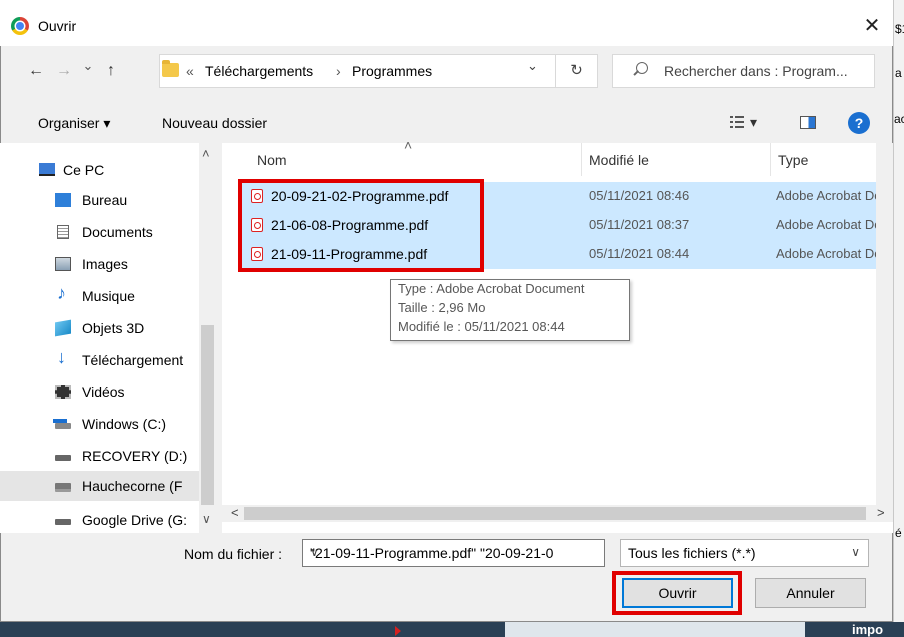 The image size is (904, 637). I want to click on file-type-filter: Tous les fichiers (*.*) ∨, so click(744, 553).